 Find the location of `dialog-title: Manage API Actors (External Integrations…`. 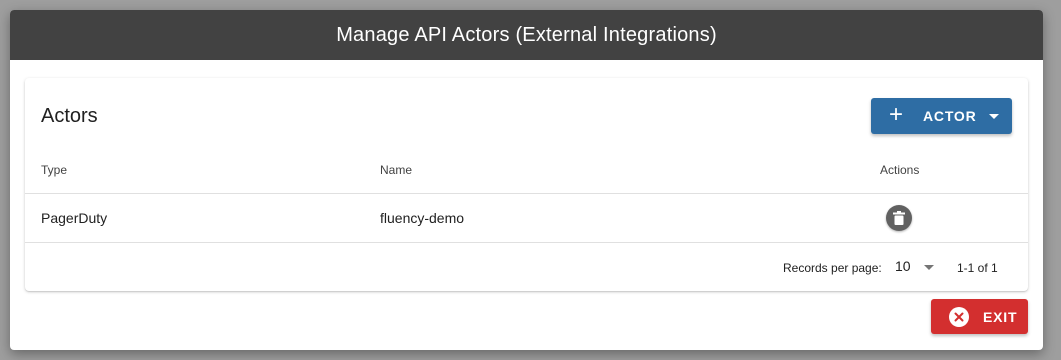

dialog-title: Manage API Actors (External Integrations… is located at coordinates (526, 34).